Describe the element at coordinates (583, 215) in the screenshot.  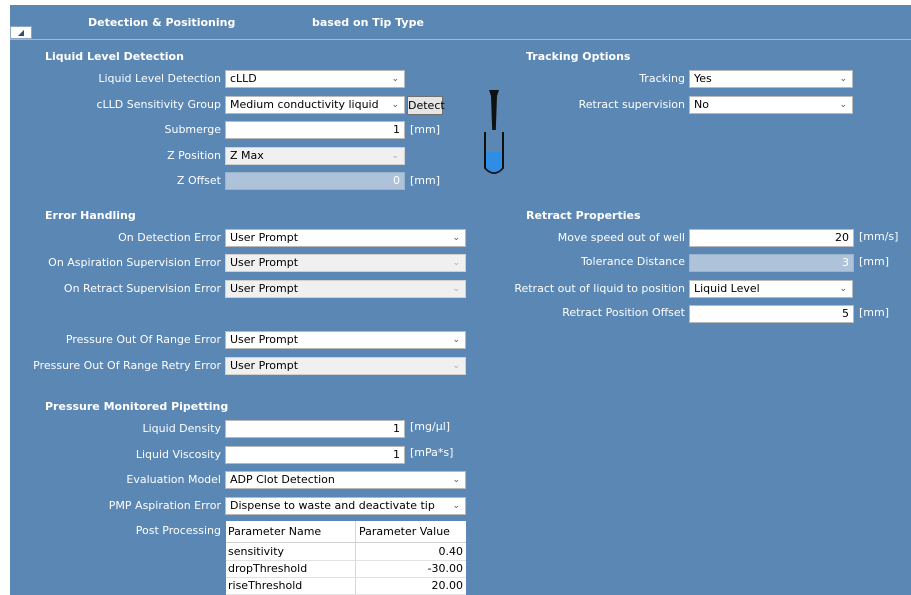
I see `section-title-retract: Retract Properties` at that location.